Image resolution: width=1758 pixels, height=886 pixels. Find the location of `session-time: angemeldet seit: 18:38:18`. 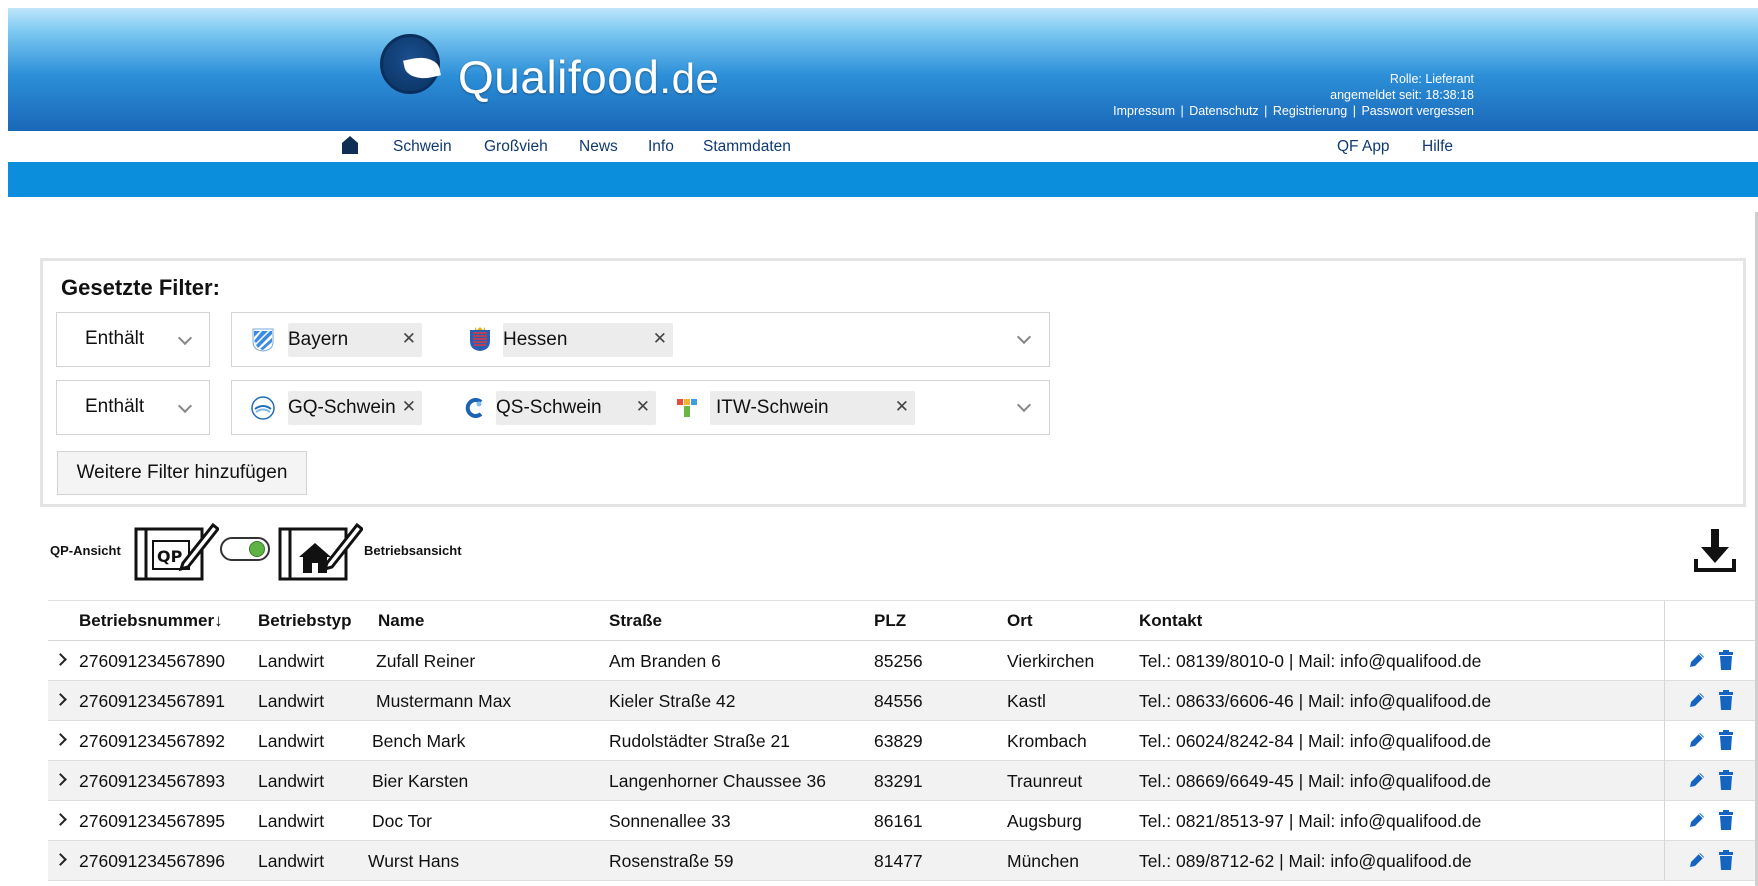

session-time: angemeldet seit: 18:38:18 is located at coordinates (1402, 95).